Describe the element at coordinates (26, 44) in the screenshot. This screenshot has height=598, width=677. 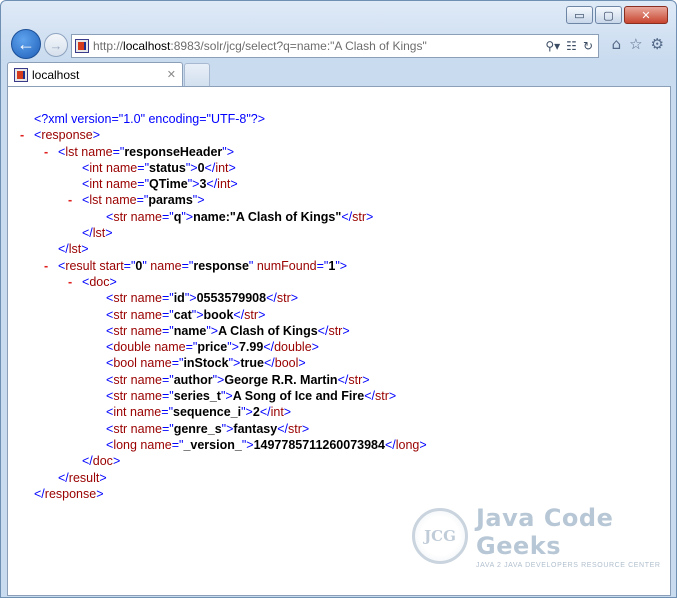
I see `back-button: ←` at that location.